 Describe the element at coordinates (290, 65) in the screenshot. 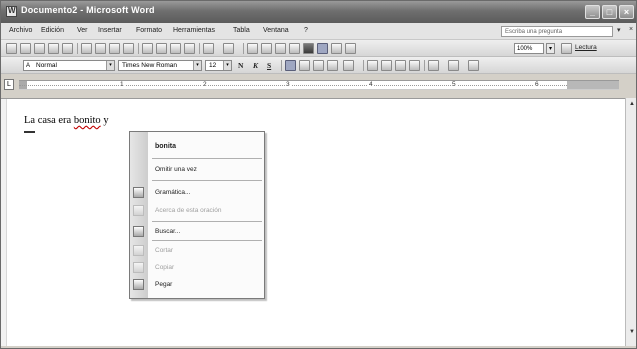

I see `align-left-icon` at that location.